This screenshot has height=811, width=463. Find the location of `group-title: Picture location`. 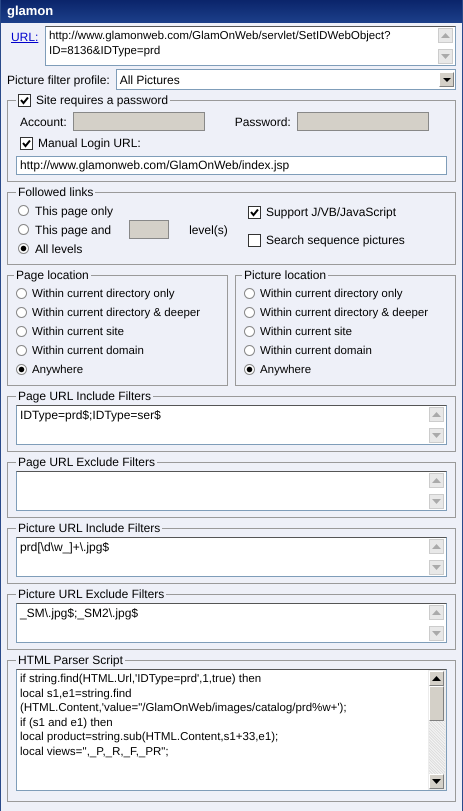

group-title: Picture location is located at coordinates (285, 275).